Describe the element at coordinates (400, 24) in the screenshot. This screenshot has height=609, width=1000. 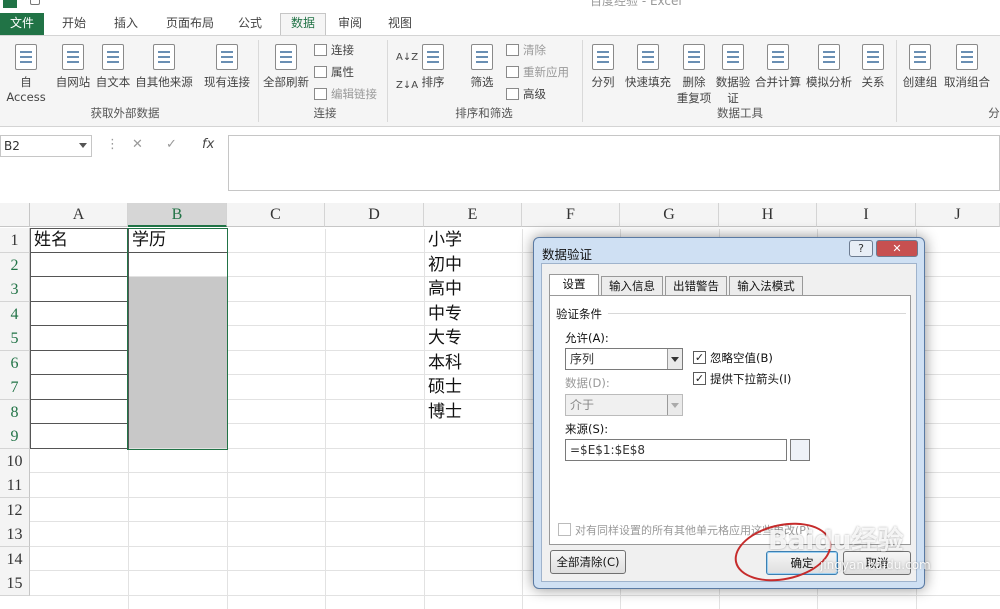
I see `tab-view: 视图` at that location.